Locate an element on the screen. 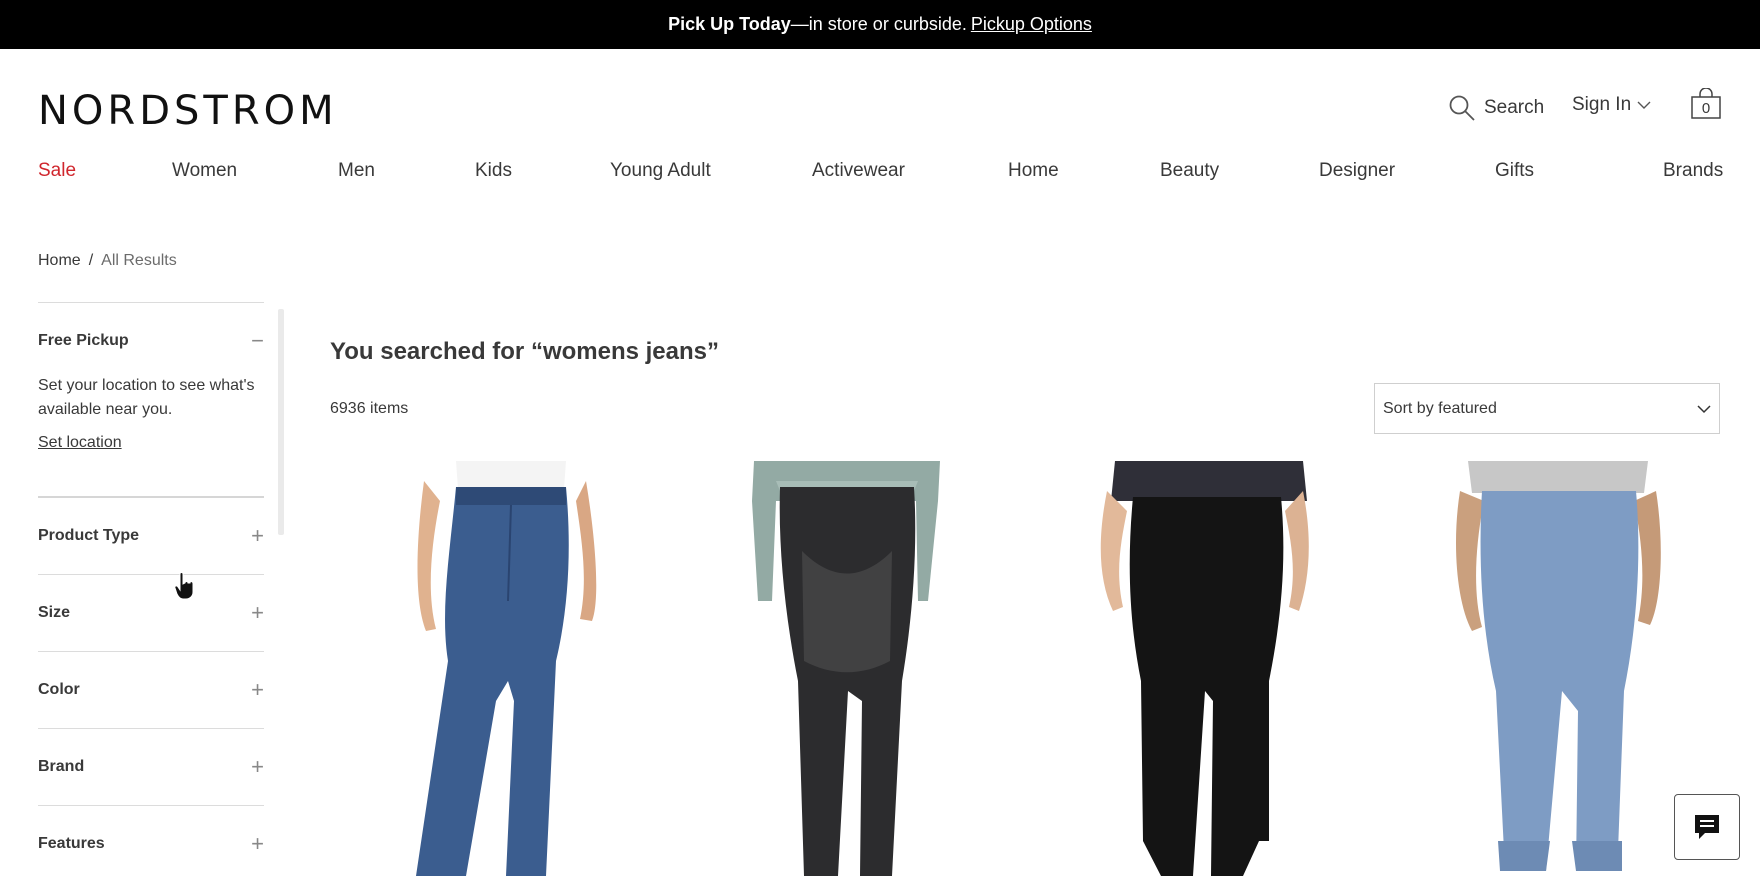 The image size is (1760, 876). nav-item-men: Men is located at coordinates (356, 171).